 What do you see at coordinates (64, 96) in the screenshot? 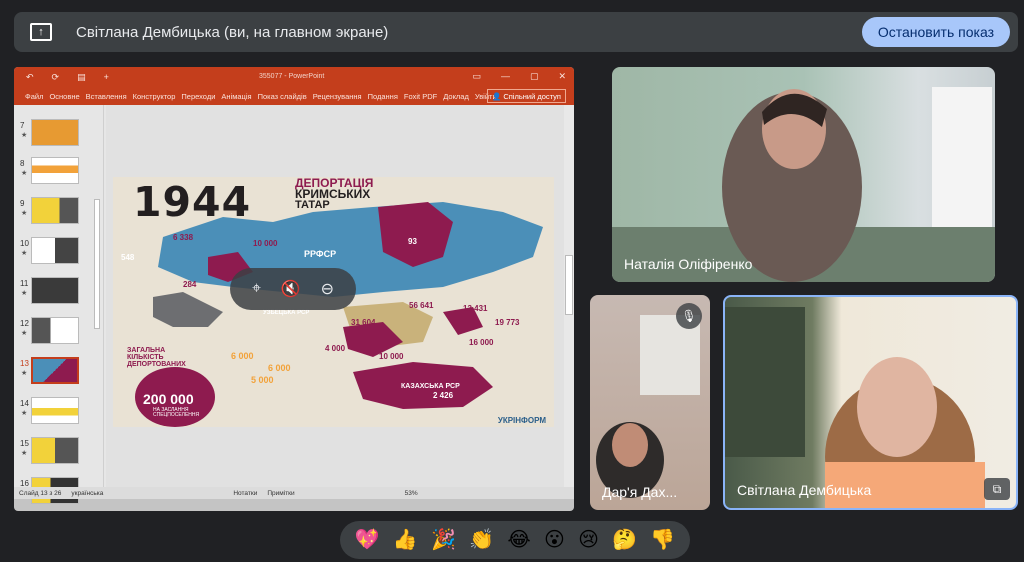
I see `tab-home: Основне` at bounding box center [64, 96].